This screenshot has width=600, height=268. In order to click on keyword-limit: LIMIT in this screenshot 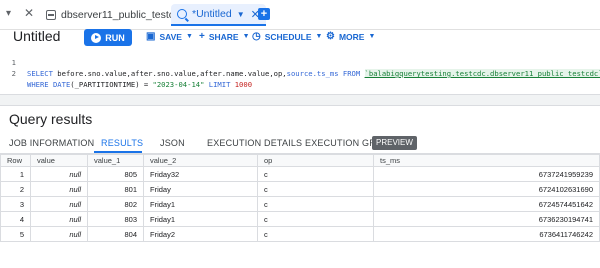, I will do `click(219, 84)`.